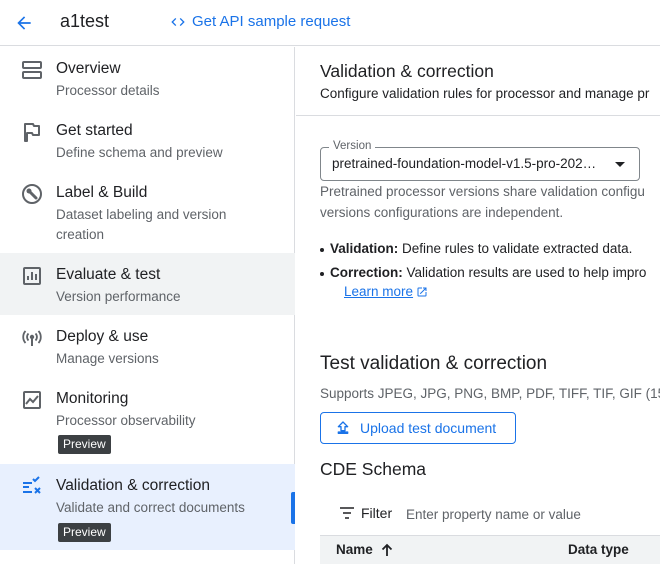 This screenshot has width=660, height=564. Describe the element at coordinates (94, 130) in the screenshot. I see `sidebar-item-label: Get started` at that location.